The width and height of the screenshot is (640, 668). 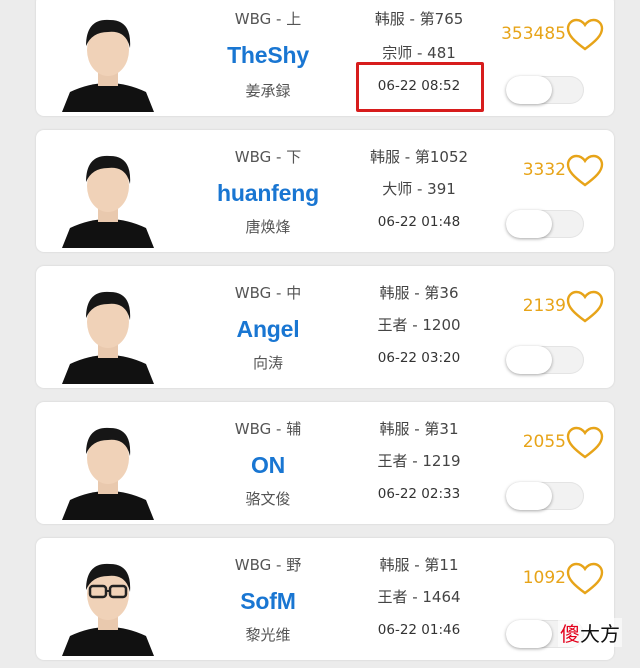 What do you see at coordinates (419, 19) in the screenshot?
I see `server-rank: 韩服 - 第765` at bounding box center [419, 19].